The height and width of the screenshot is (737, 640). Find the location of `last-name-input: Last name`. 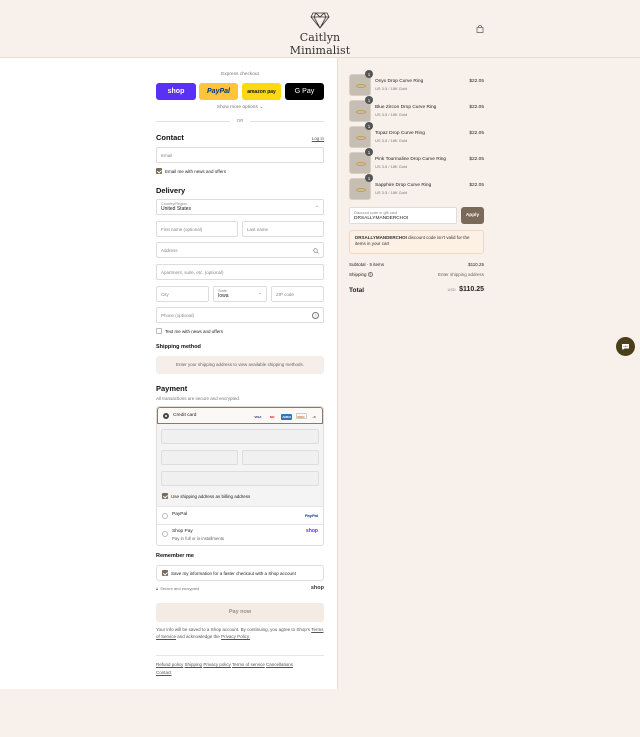

last-name-input: Last name is located at coordinates (283, 229).